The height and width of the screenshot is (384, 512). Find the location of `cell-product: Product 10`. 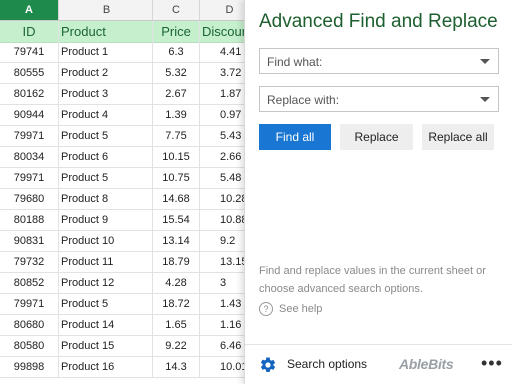

cell-product: Product 10 is located at coordinates (106, 241).